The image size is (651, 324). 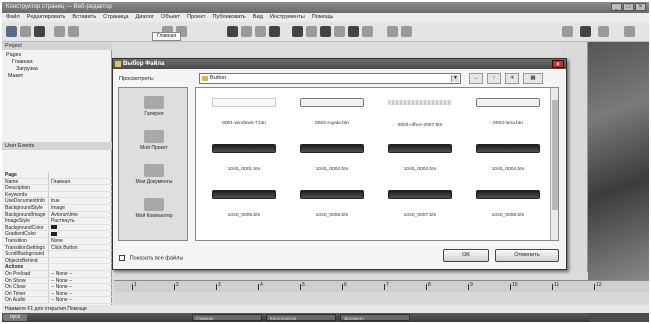 What do you see at coordinates (287, 17) in the screenshot?
I see `menu-item: Инструменты` at bounding box center [287, 17].